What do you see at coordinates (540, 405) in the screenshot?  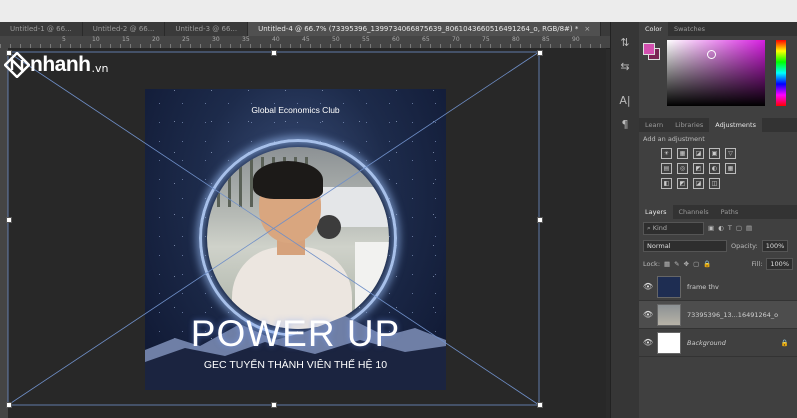 I see `transform-handle-bottom-right` at bounding box center [540, 405].